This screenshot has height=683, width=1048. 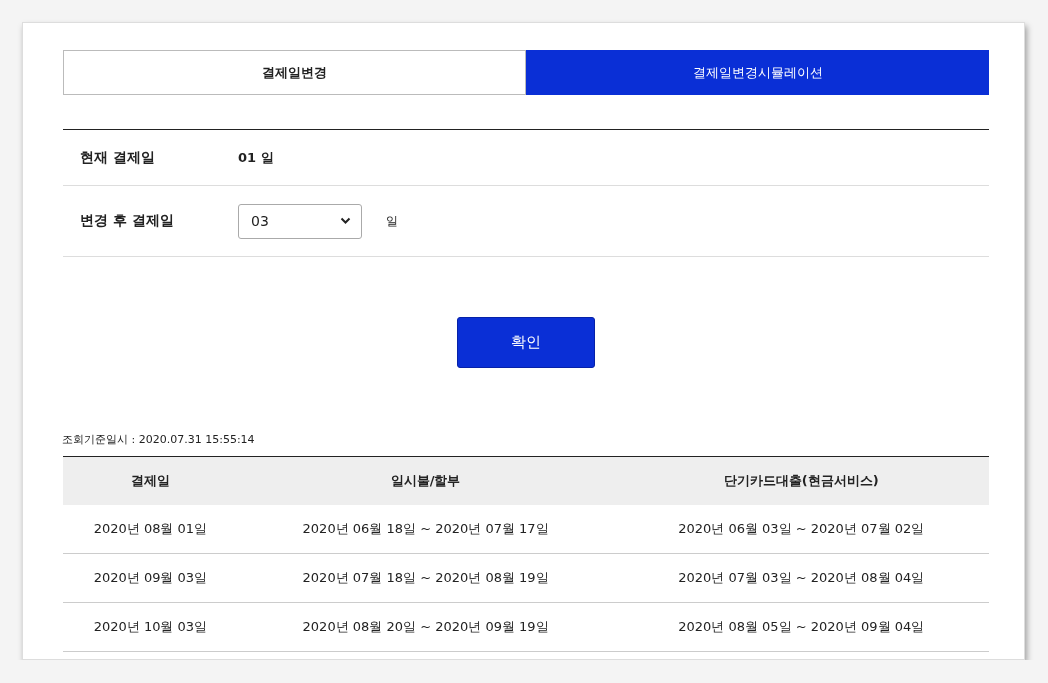 What do you see at coordinates (300, 221) in the screenshot?
I see `dropdown: 03` at bounding box center [300, 221].